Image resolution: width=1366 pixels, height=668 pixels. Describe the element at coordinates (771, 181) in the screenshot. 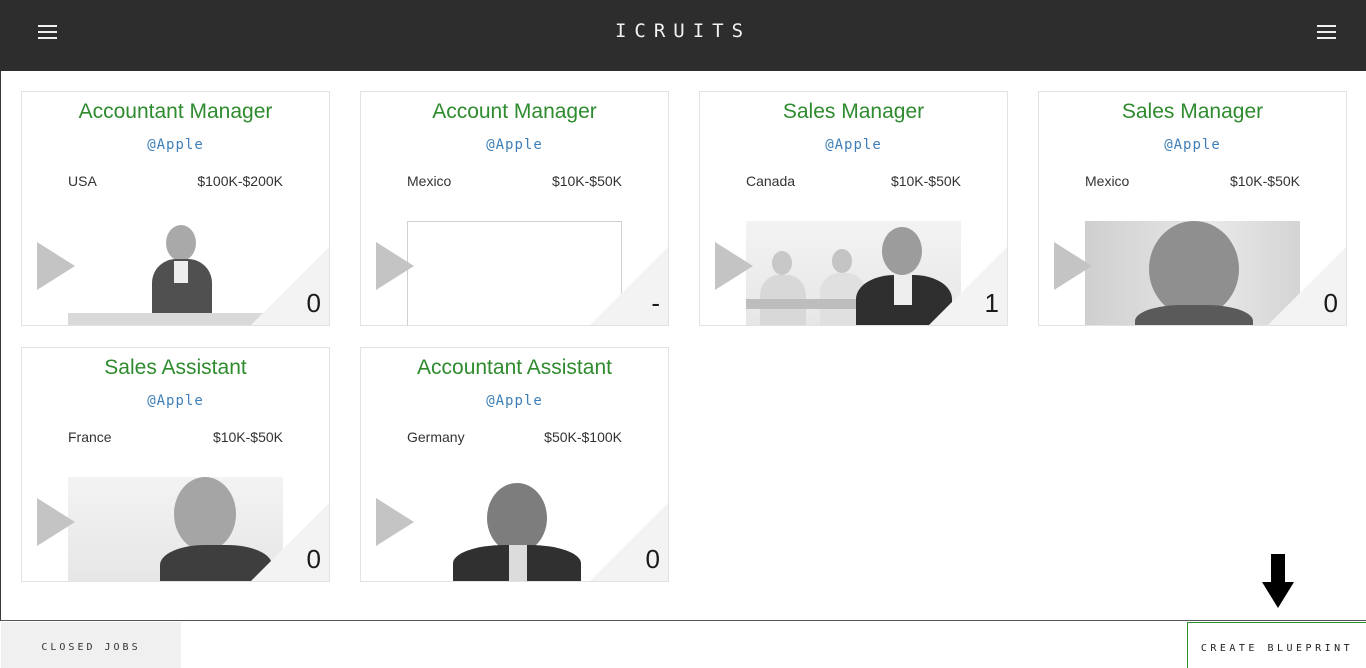

I see `job-location: Canada` at that location.